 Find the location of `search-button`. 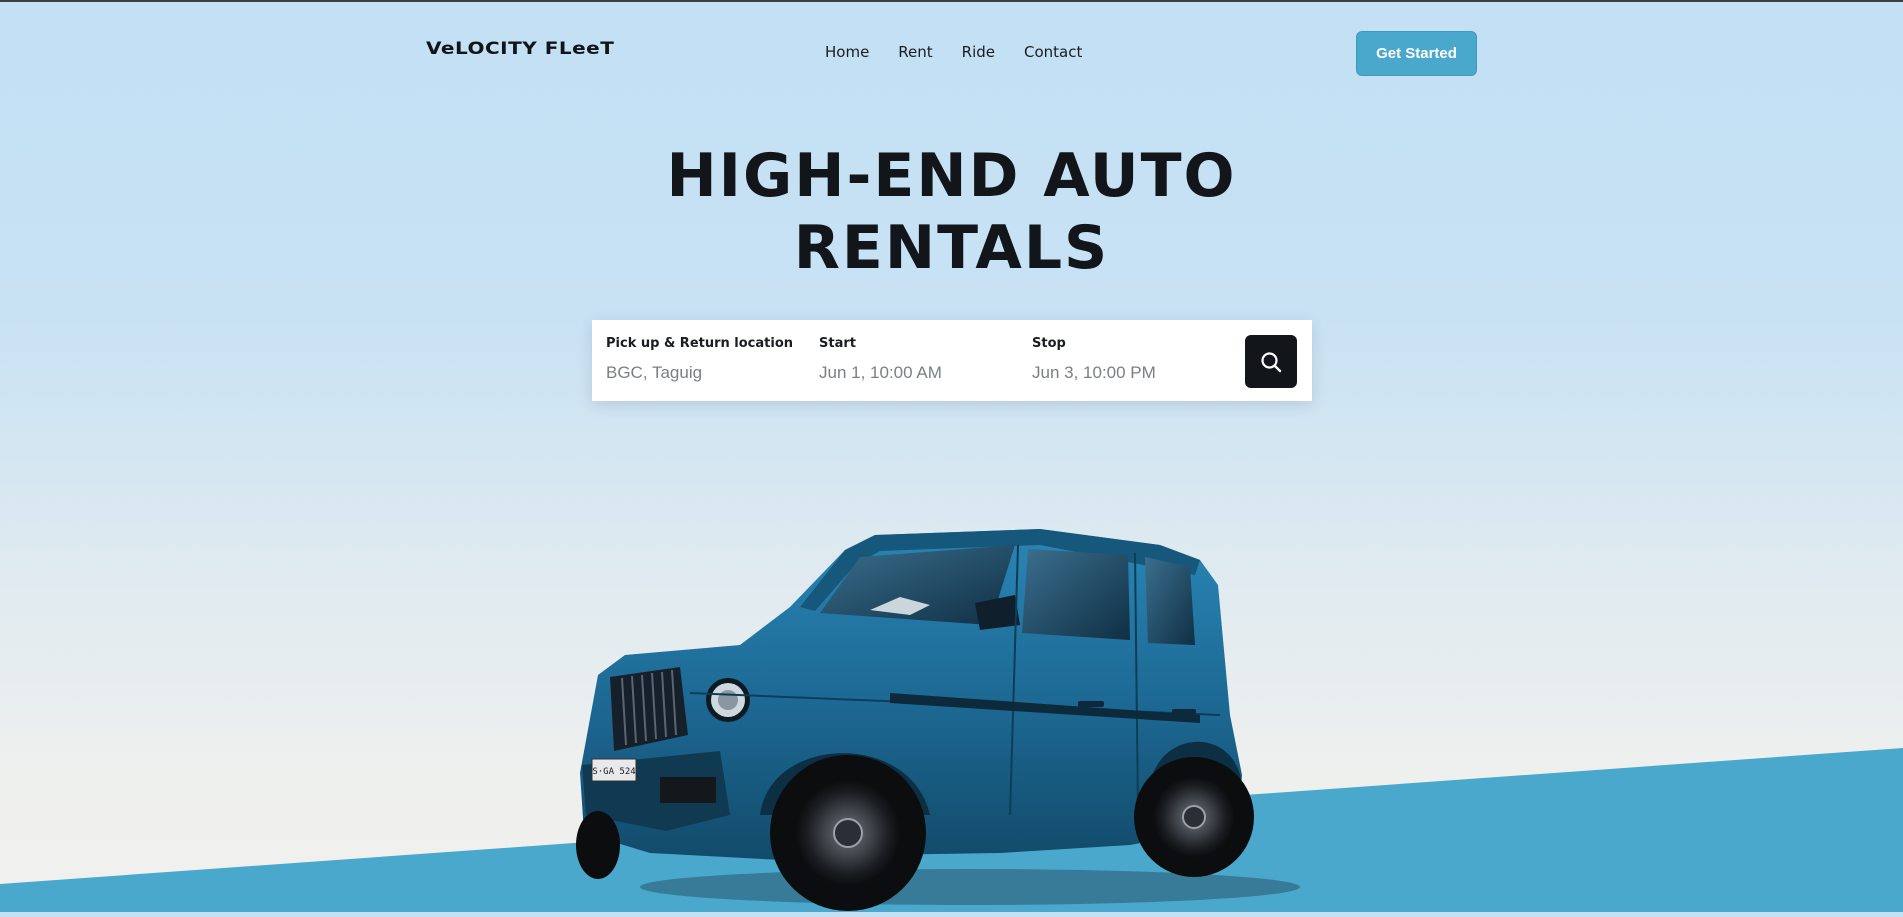

search-button is located at coordinates (1271, 361).